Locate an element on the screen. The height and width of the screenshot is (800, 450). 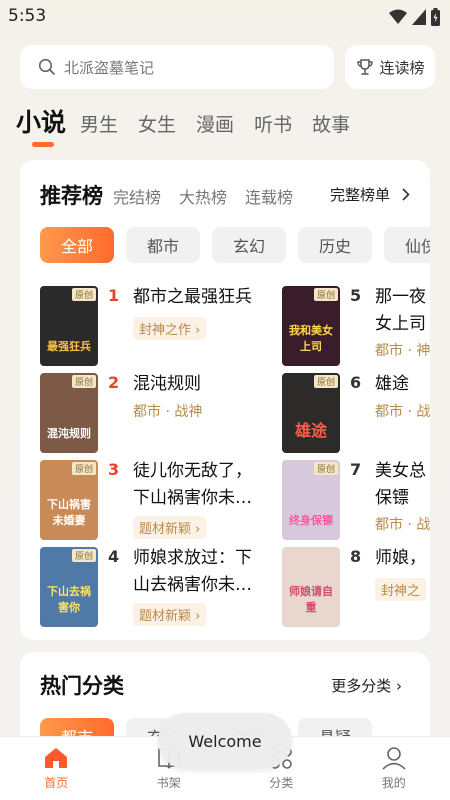
subtab-hot: 大热榜 is located at coordinates (203, 196).